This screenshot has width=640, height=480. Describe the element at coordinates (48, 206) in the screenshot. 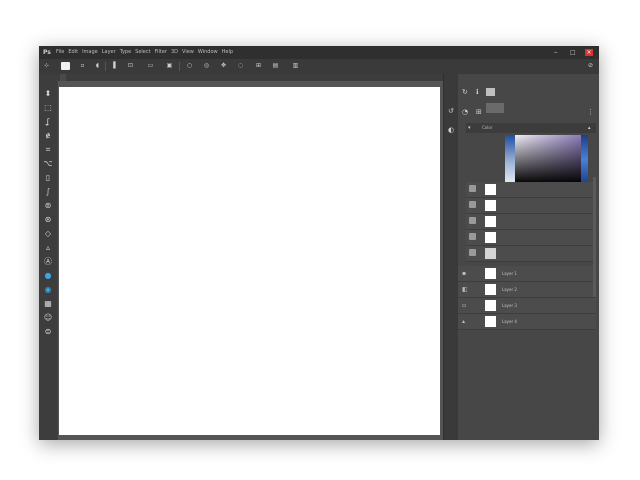

I see `clone-icon: ⊚` at that location.